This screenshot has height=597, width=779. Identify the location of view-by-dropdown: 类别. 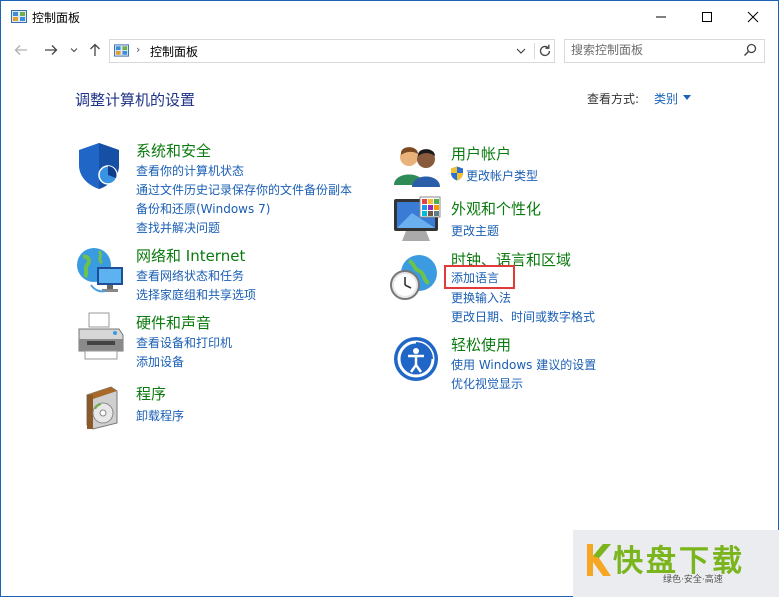
(666, 98).